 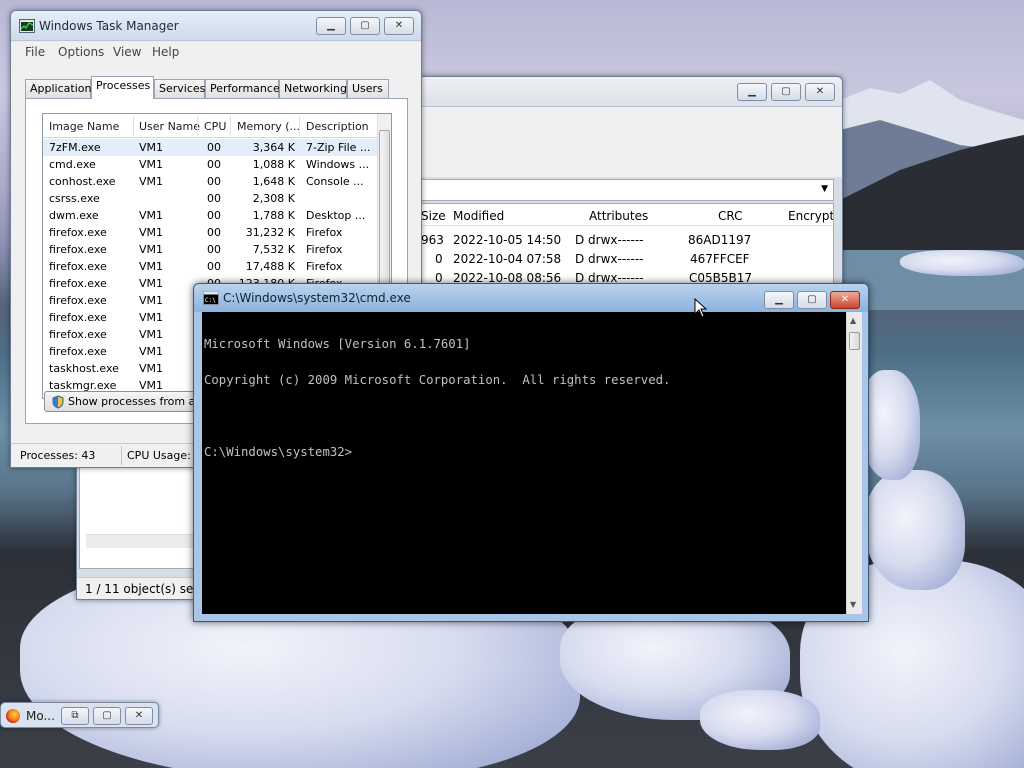 I want to click on scroll-up-icon: ▲, so click(x=853, y=320).